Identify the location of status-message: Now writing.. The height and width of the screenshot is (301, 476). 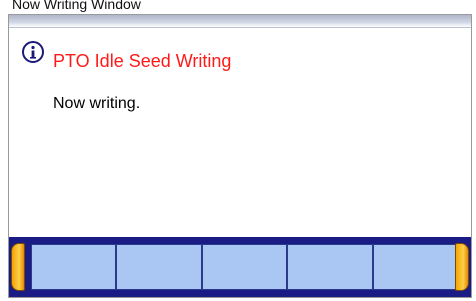
(97, 103).